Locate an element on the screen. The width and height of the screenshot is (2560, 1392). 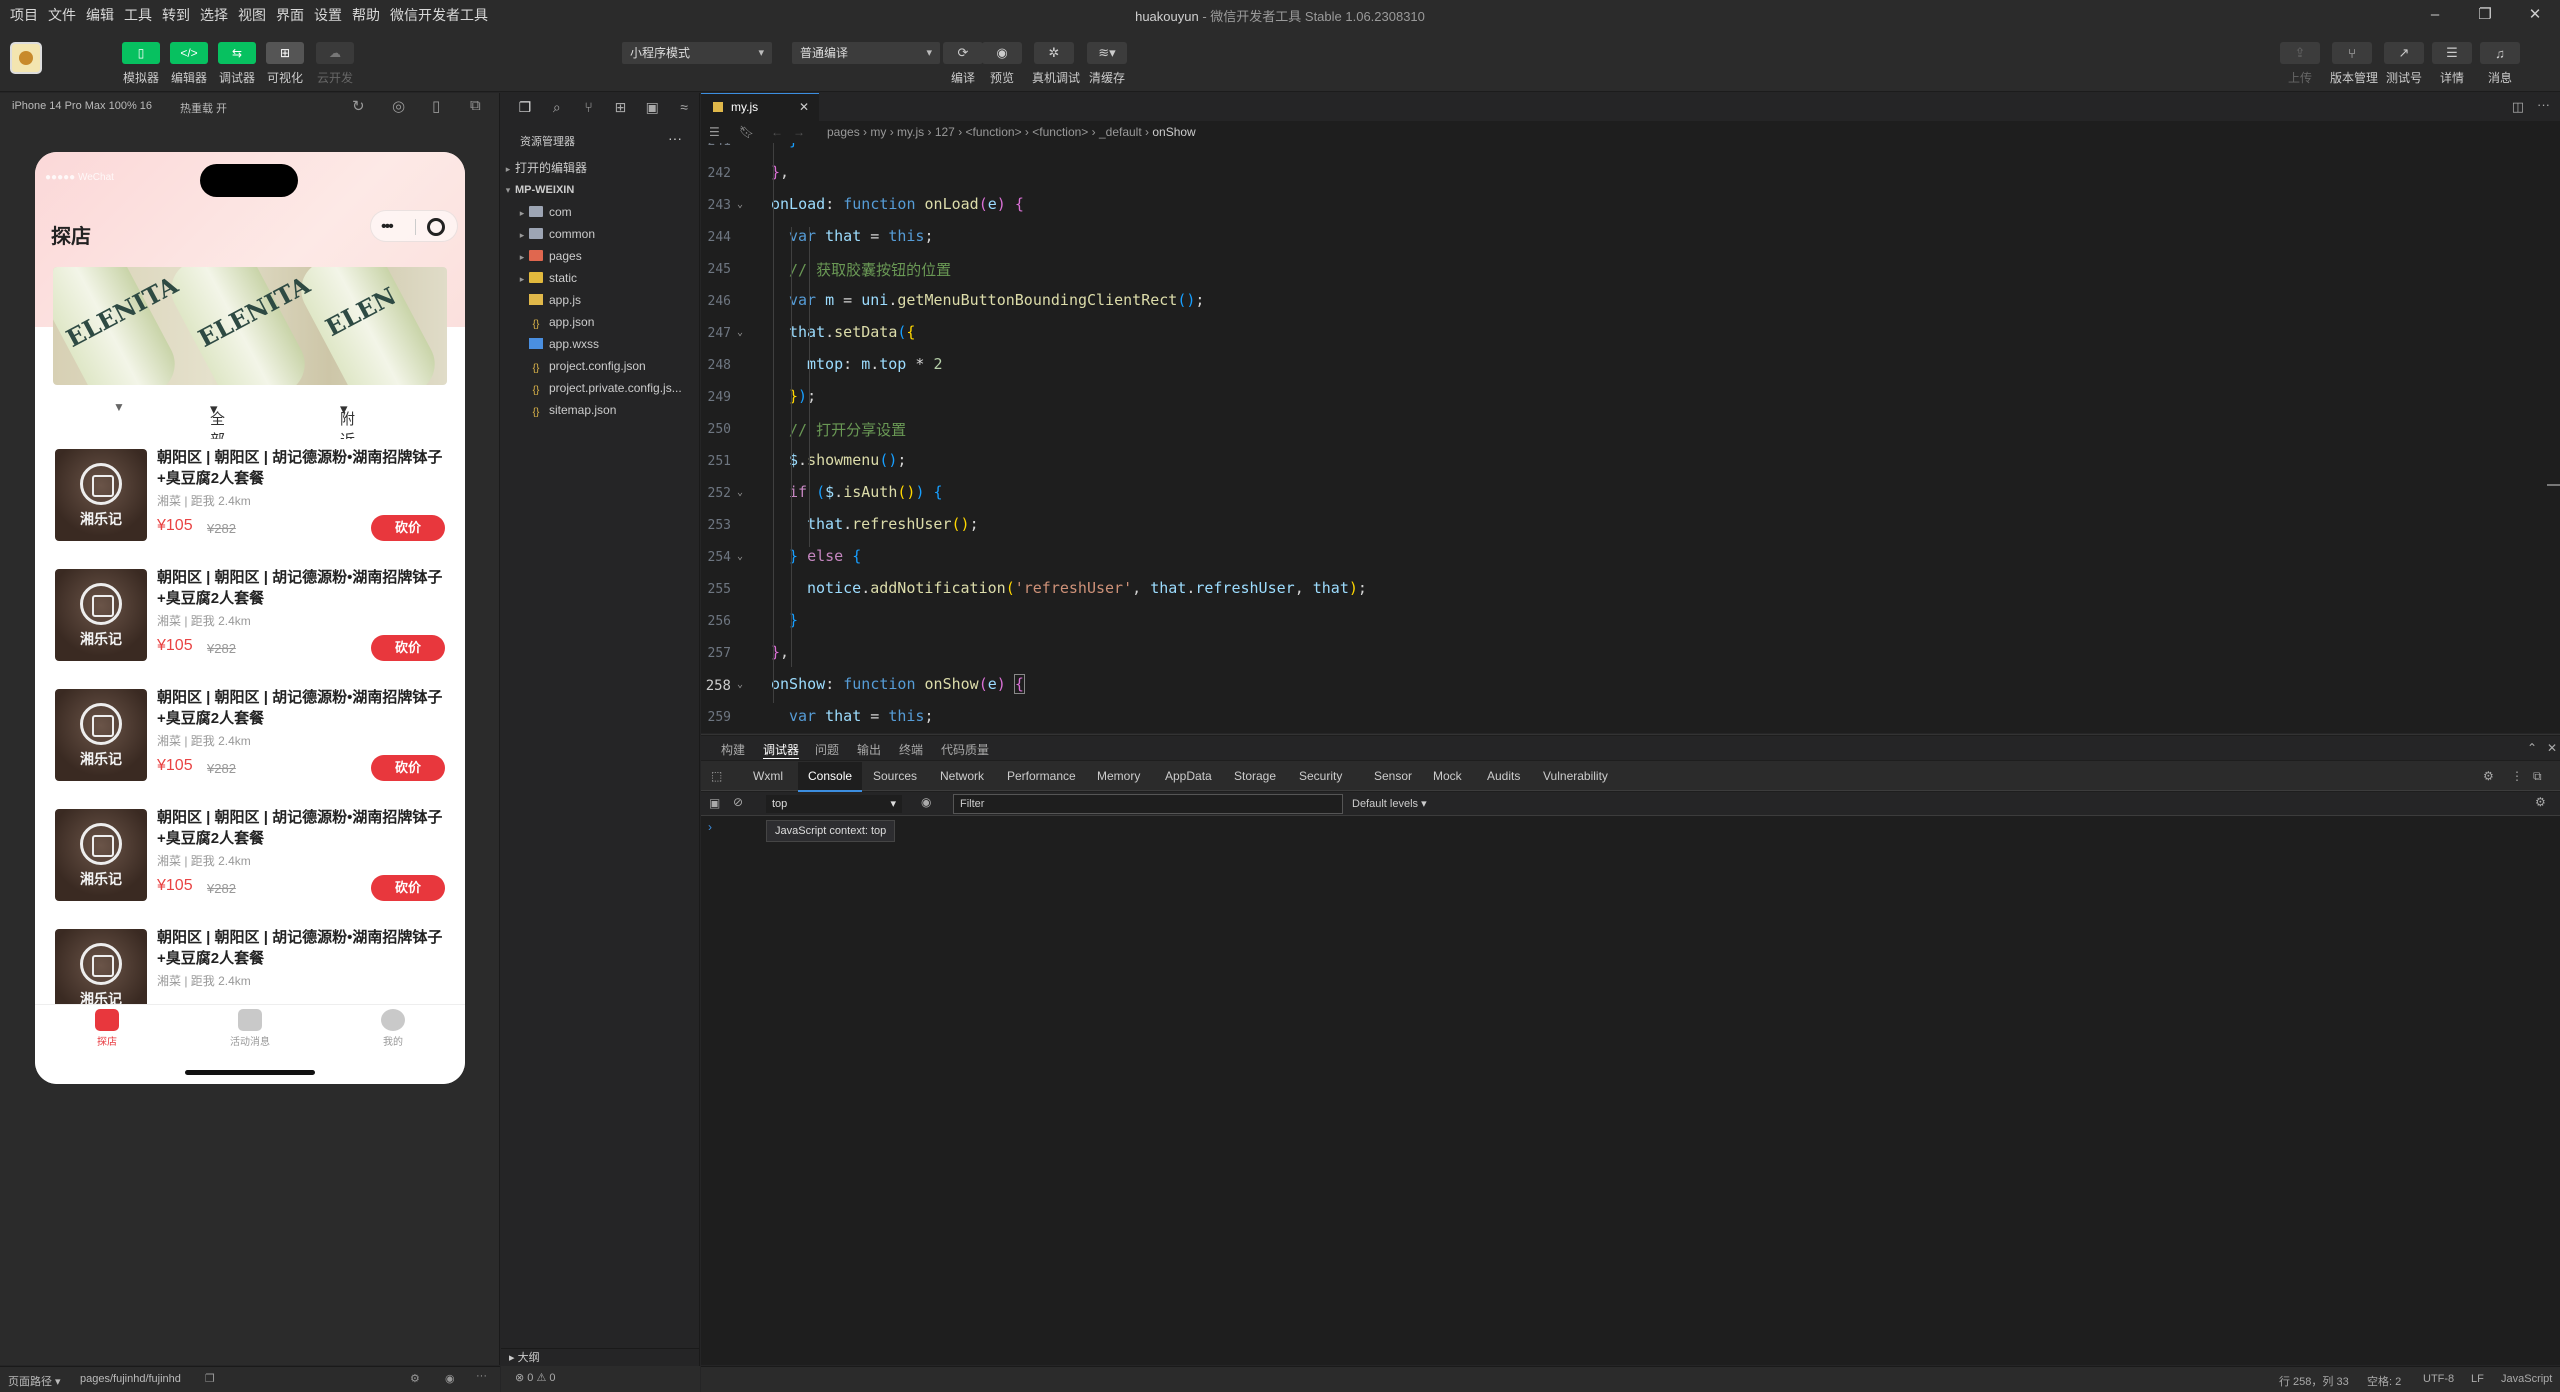
project-root: ▾ MP-WEIXIN is located at coordinates (600, 190).